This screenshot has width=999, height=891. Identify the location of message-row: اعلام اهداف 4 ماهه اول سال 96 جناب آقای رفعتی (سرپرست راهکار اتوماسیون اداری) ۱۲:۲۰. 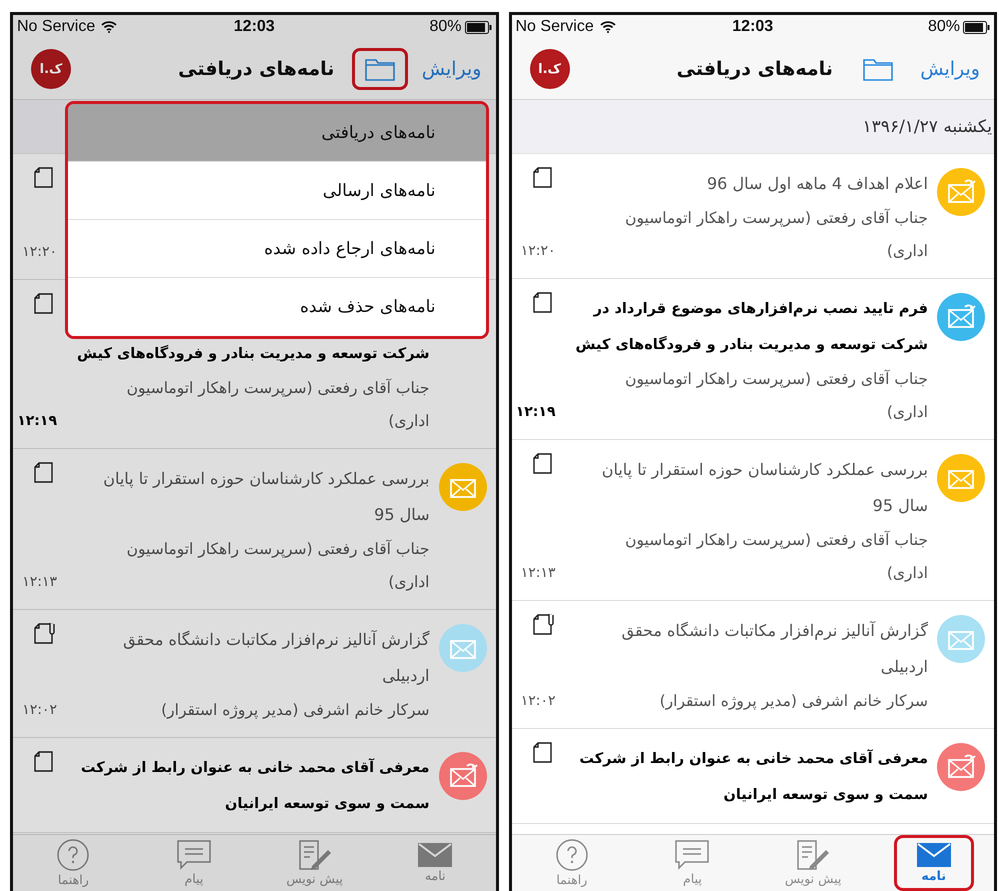
(753, 216).